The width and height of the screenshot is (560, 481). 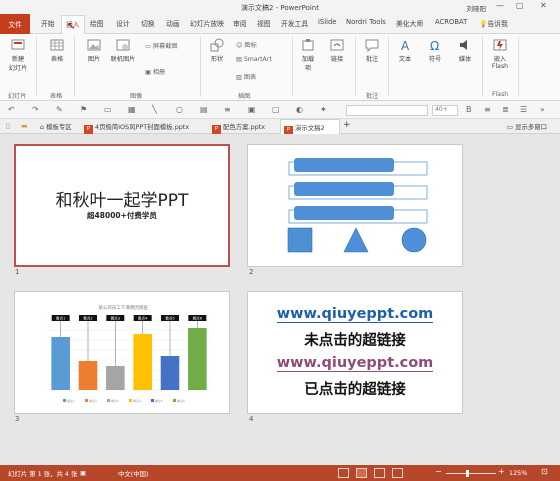 I want to click on tab-draw: 绘图, so click(x=97, y=23).